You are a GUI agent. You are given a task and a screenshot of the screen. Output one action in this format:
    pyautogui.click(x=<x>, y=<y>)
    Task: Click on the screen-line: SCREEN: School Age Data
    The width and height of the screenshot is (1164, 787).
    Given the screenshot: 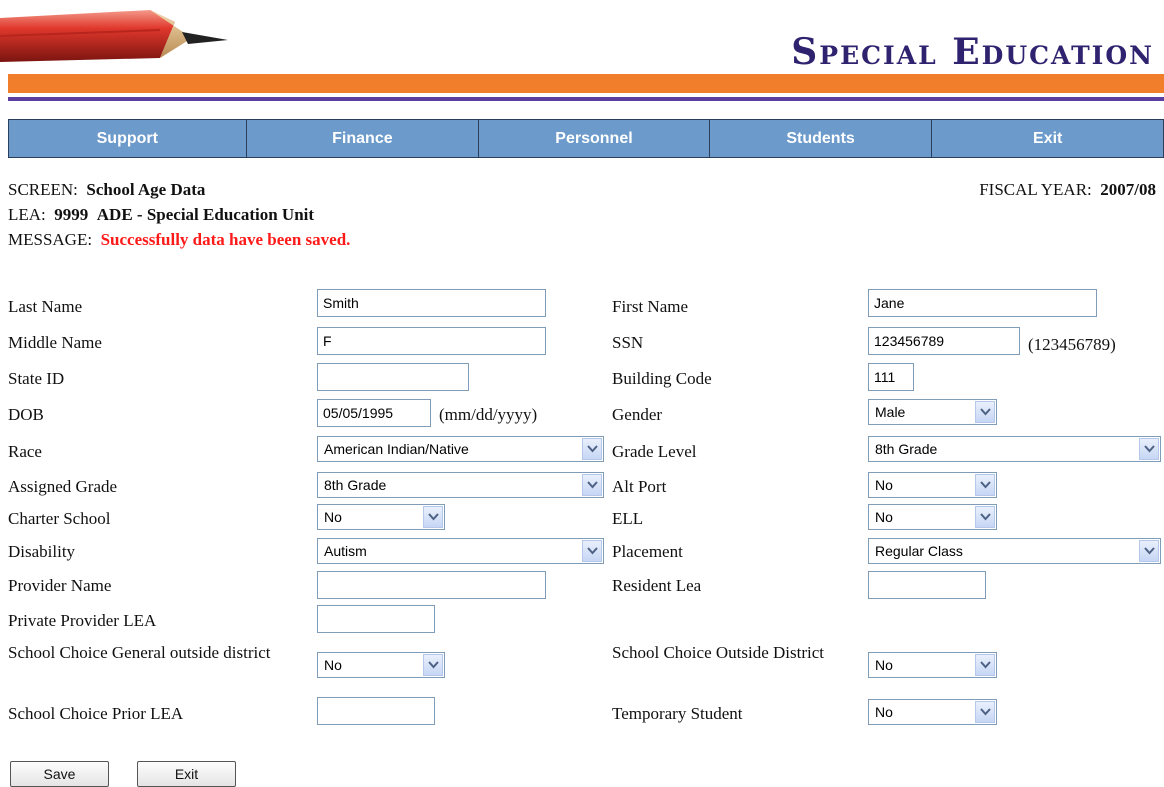 What is the action you would take?
    pyautogui.click(x=106, y=190)
    